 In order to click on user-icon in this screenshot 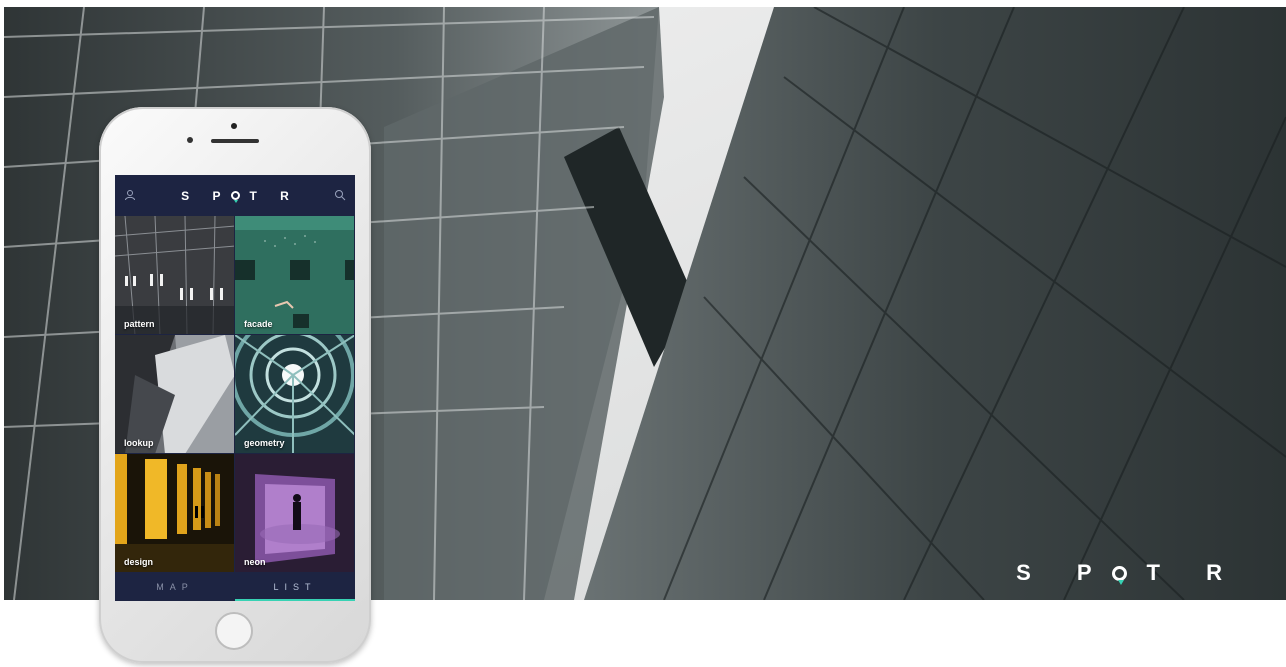, I will do `click(130, 195)`.